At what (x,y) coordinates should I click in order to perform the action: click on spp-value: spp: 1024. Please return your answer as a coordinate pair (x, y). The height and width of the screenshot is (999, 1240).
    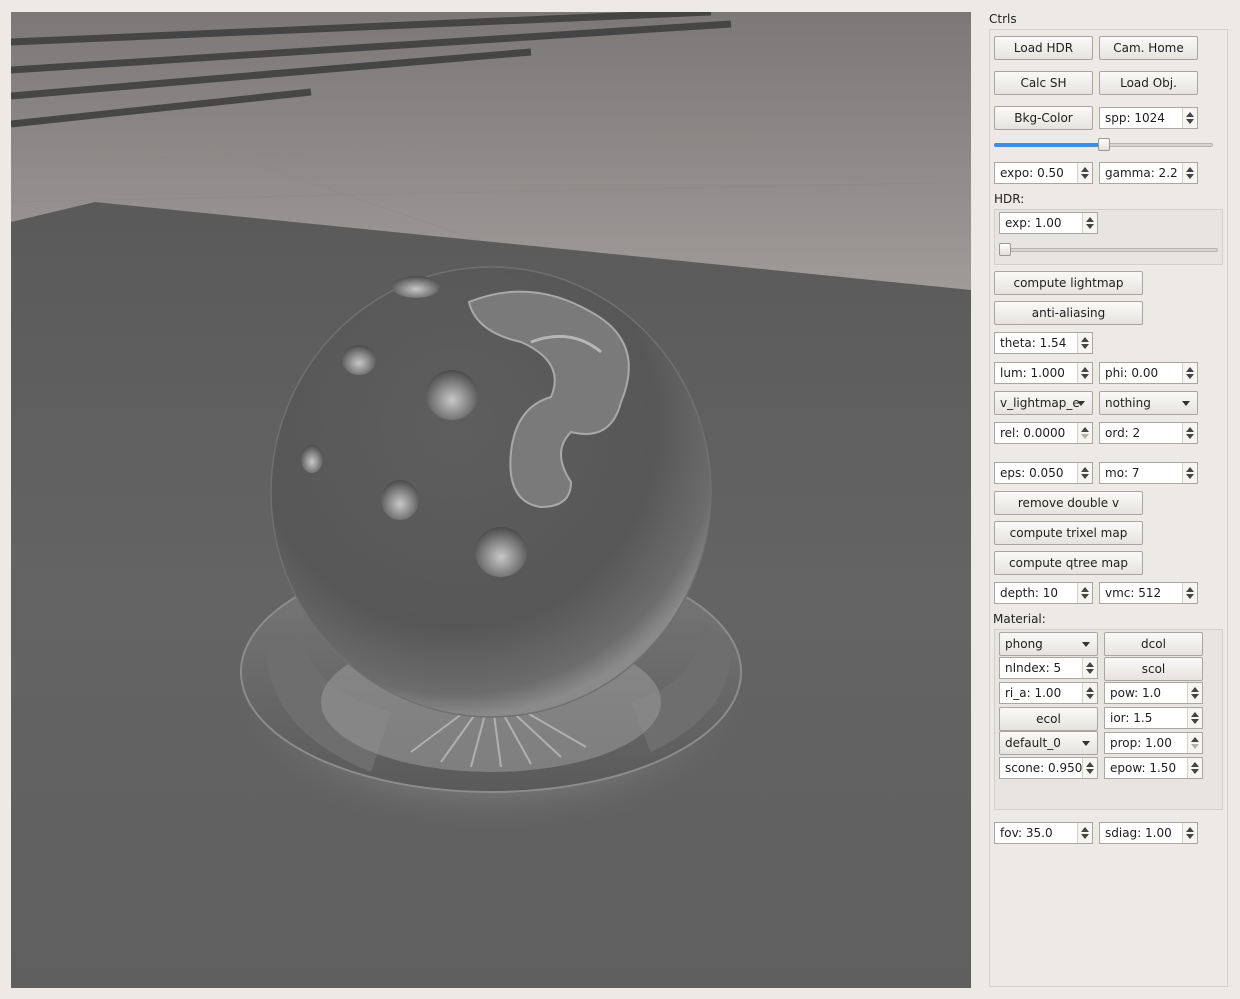
    Looking at the image, I should click on (1135, 118).